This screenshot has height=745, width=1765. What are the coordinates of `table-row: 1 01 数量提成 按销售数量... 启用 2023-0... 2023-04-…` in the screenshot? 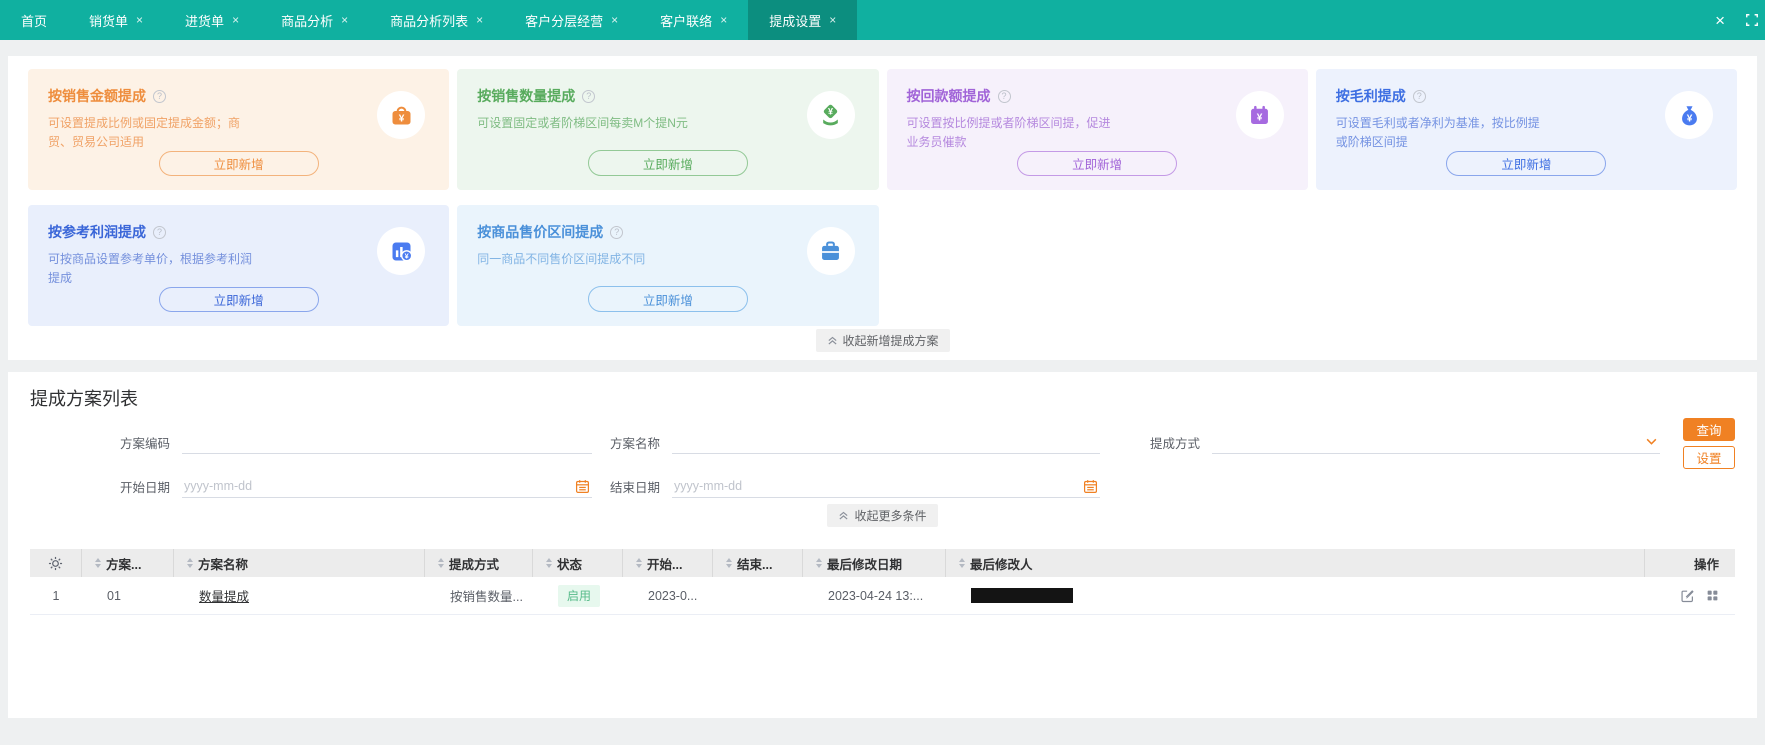 It's located at (882, 596).